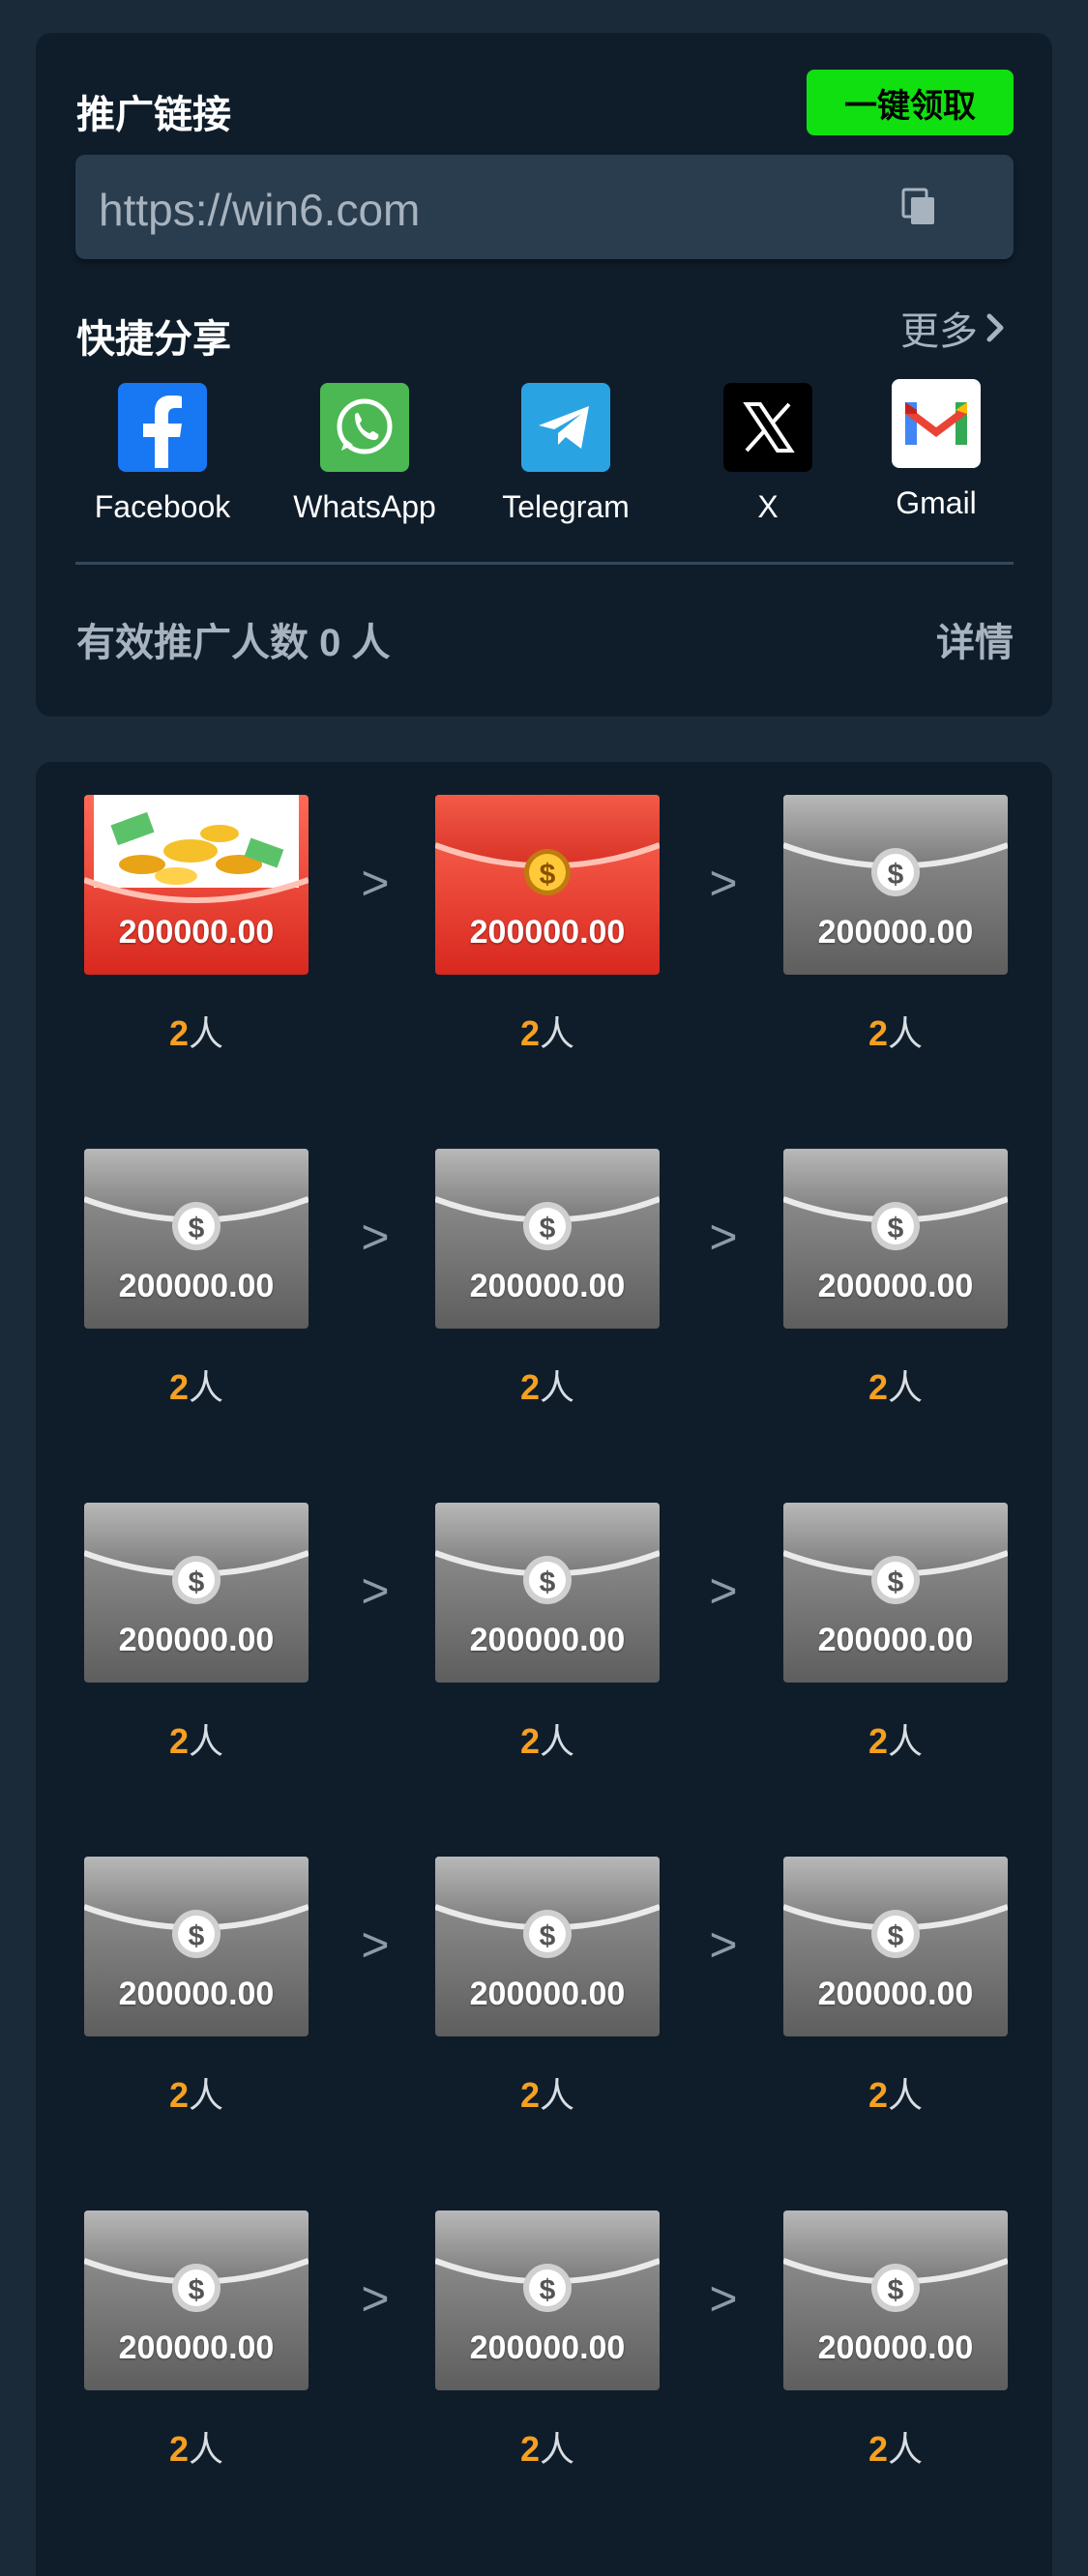  Describe the element at coordinates (936, 502) in the screenshot. I see `share-label: Gmail` at that location.